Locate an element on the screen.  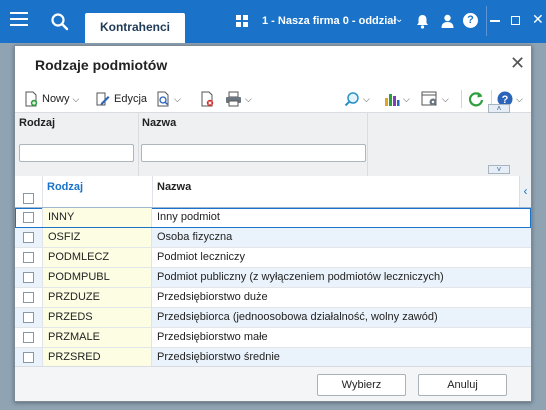
cell-rodzaj: PRZEDS is located at coordinates (97, 317).